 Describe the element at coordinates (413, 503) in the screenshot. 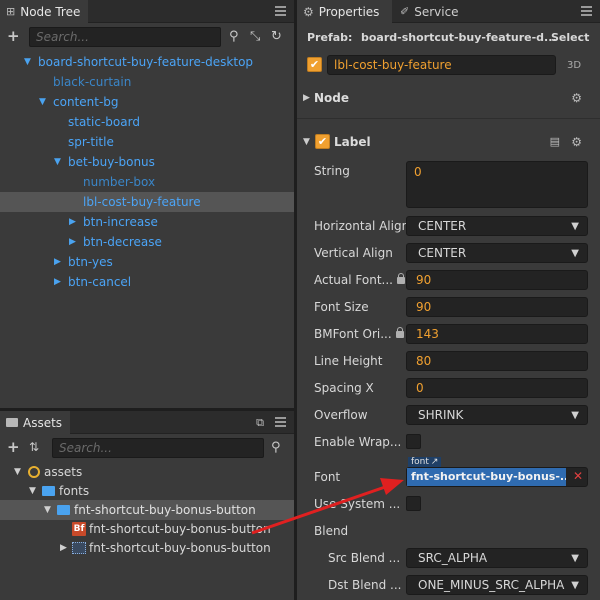

I see `use-system-font-checkbox` at that location.